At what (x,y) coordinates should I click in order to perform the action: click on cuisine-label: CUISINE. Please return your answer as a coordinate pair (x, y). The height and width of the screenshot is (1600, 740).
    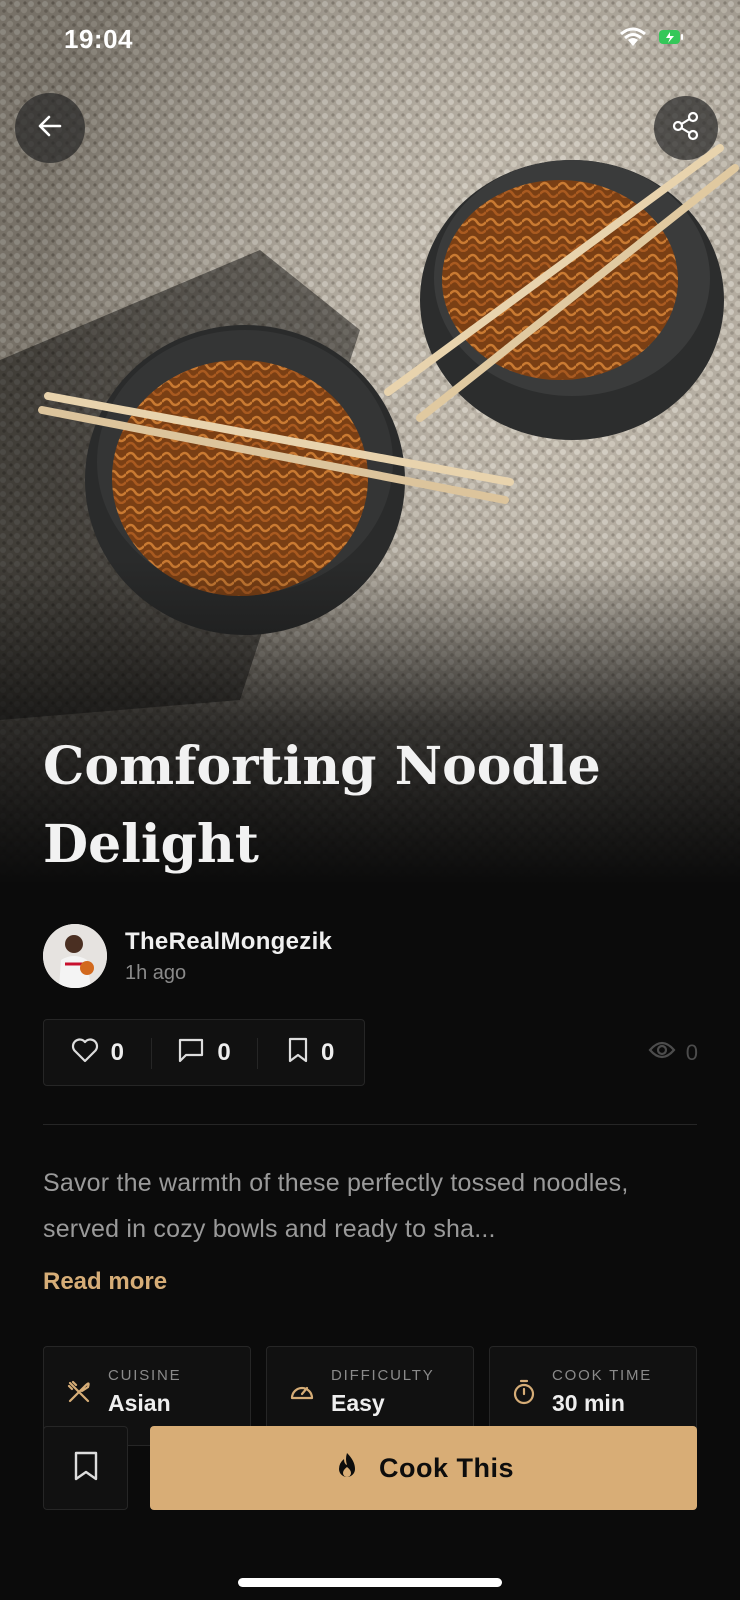
    Looking at the image, I should click on (145, 1375).